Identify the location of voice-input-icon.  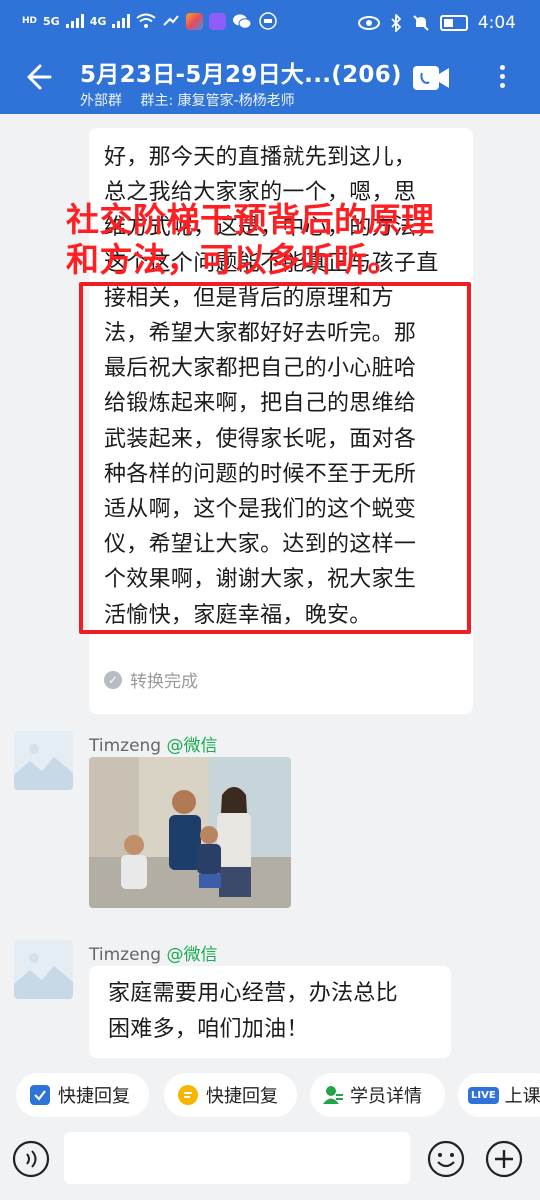
(31, 1159).